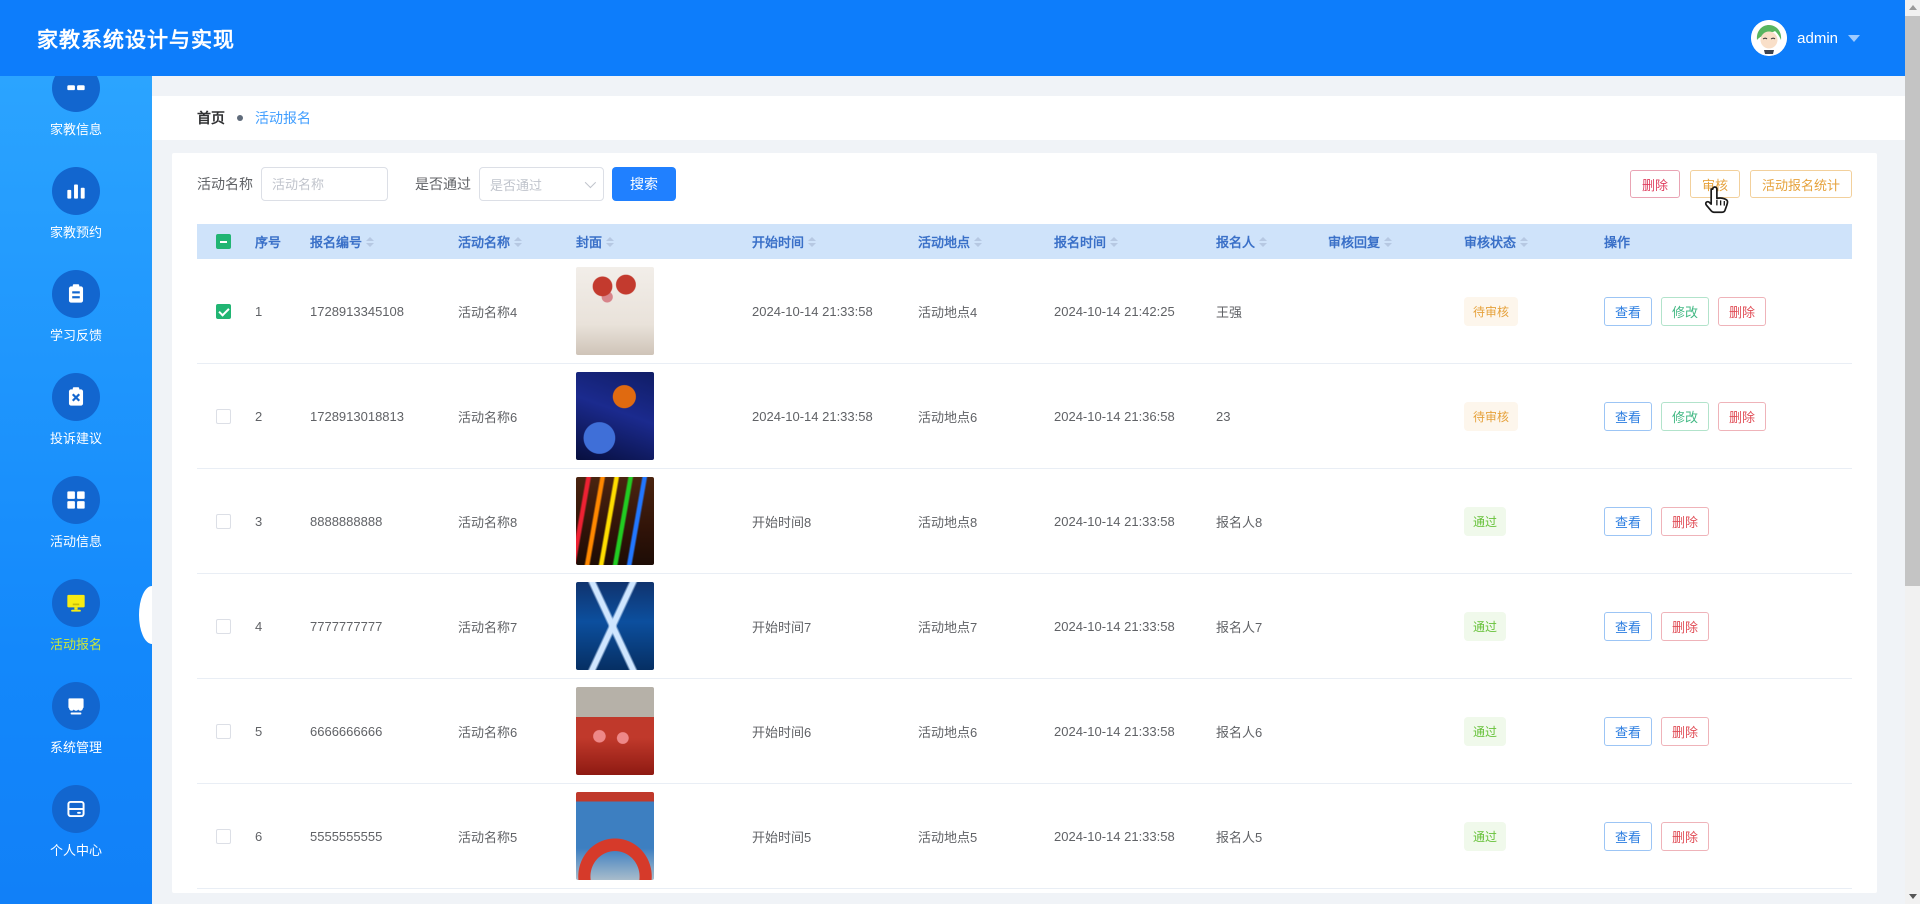 This screenshot has height=904, width=1920. I want to click on column-header: 报名人, so click(1266, 241).